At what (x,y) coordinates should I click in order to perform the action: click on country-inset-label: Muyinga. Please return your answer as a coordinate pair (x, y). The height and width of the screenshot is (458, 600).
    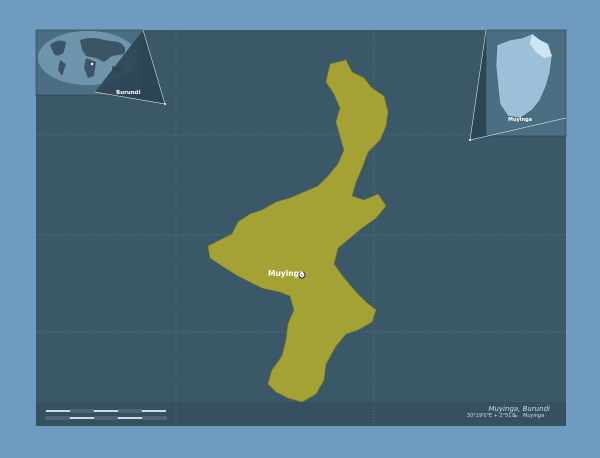
    Looking at the image, I should click on (520, 120).